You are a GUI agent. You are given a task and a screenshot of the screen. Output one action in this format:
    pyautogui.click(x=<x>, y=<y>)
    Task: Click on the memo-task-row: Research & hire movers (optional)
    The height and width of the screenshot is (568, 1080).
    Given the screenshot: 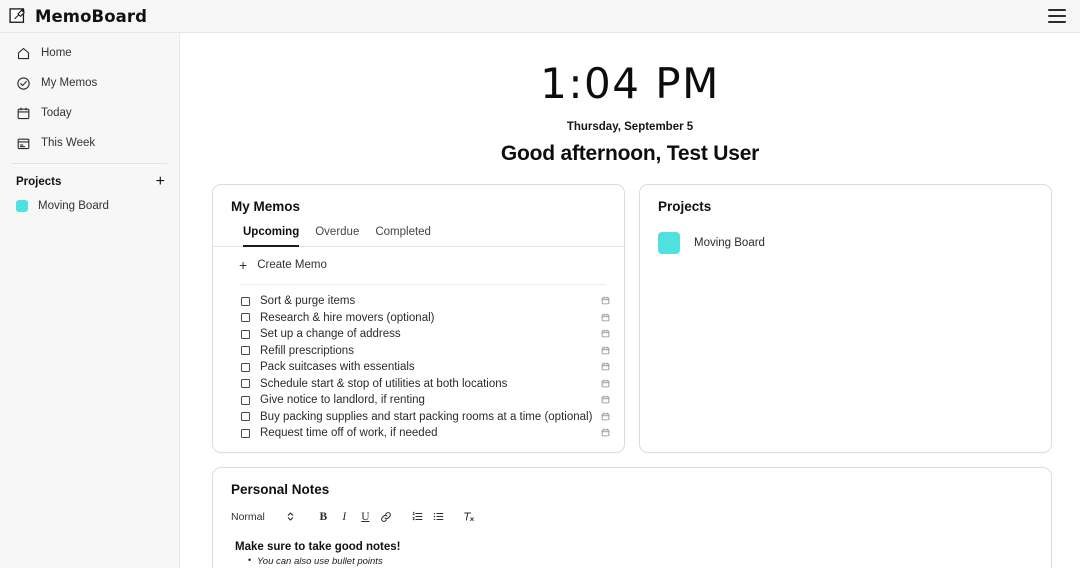 What is the action you would take?
    pyautogui.click(x=418, y=318)
    